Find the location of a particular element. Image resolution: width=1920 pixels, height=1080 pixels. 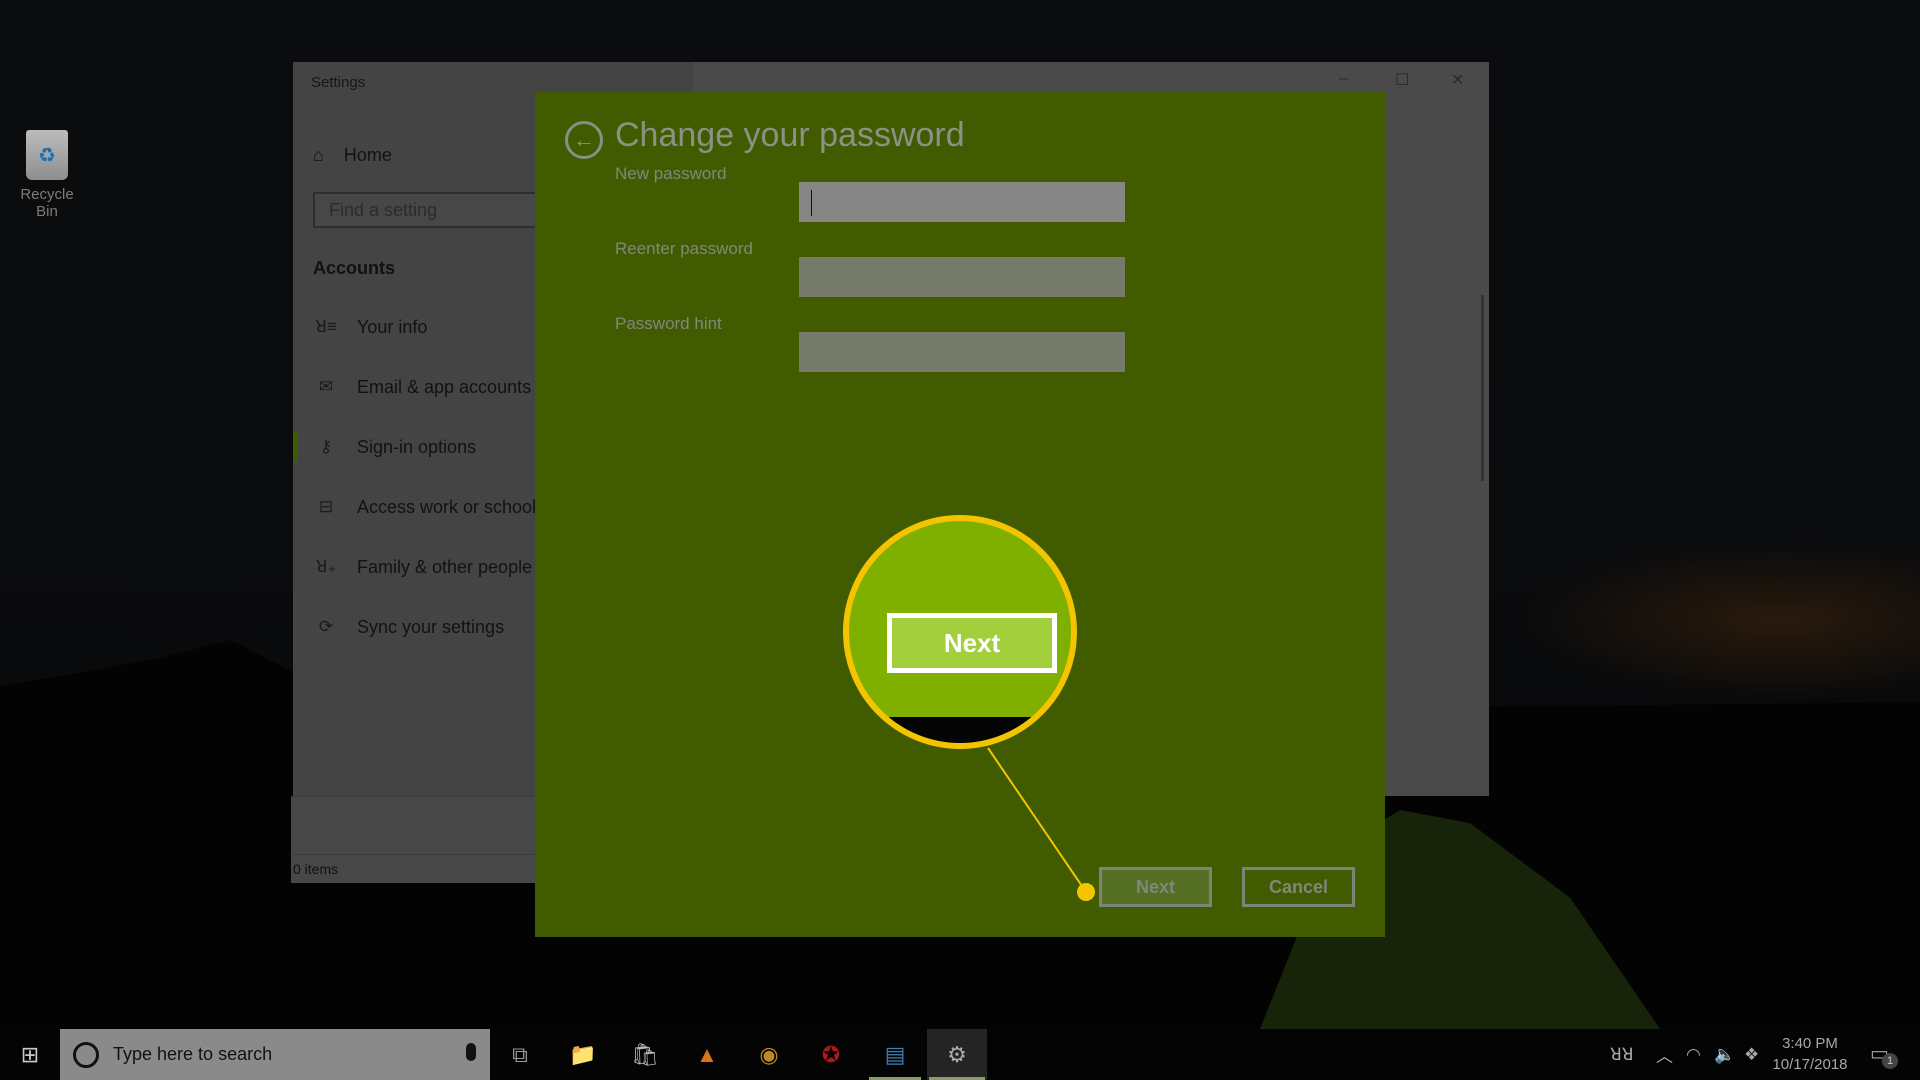

person-add-icon: ꓤ₊ is located at coordinates (326, 566).